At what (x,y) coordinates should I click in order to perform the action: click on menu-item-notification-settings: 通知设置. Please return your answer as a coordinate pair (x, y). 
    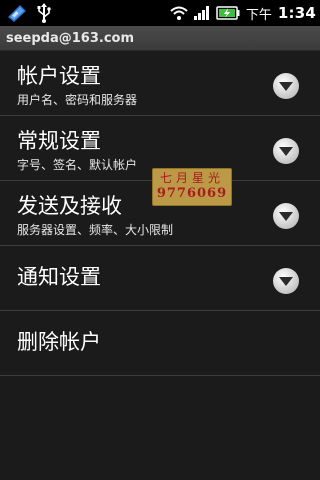
    Looking at the image, I should click on (160, 278).